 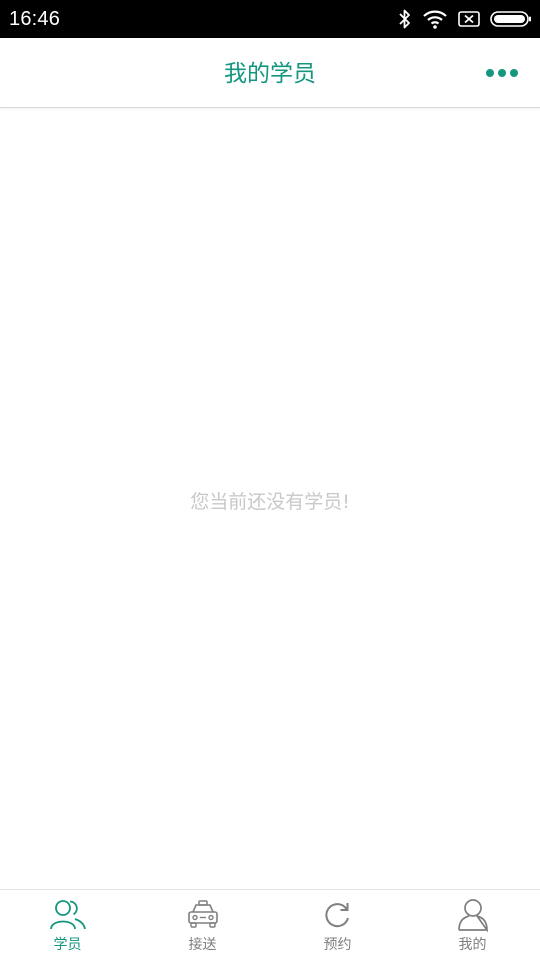 What do you see at coordinates (435, 19) in the screenshot?
I see `wifi-icon` at bounding box center [435, 19].